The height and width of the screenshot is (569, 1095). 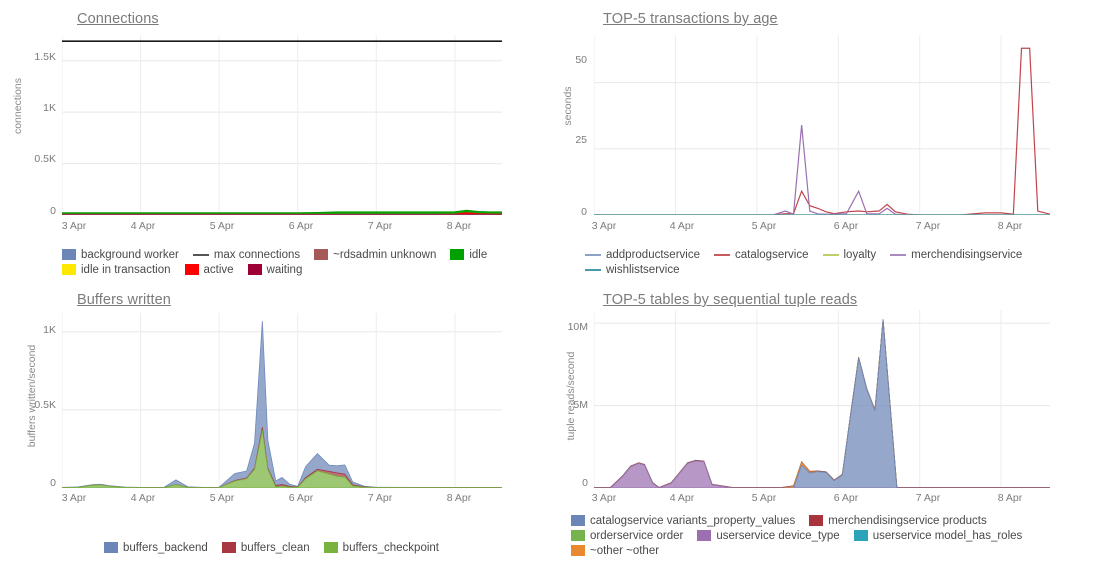 I want to click on legend-item: ~rdsadmin unknown, so click(x=375, y=254).